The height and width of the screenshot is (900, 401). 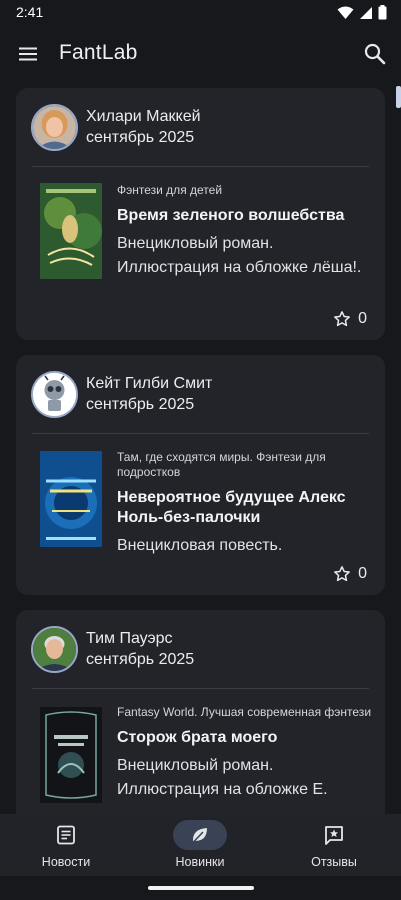 I want to click on search-icon, so click(x=375, y=54).